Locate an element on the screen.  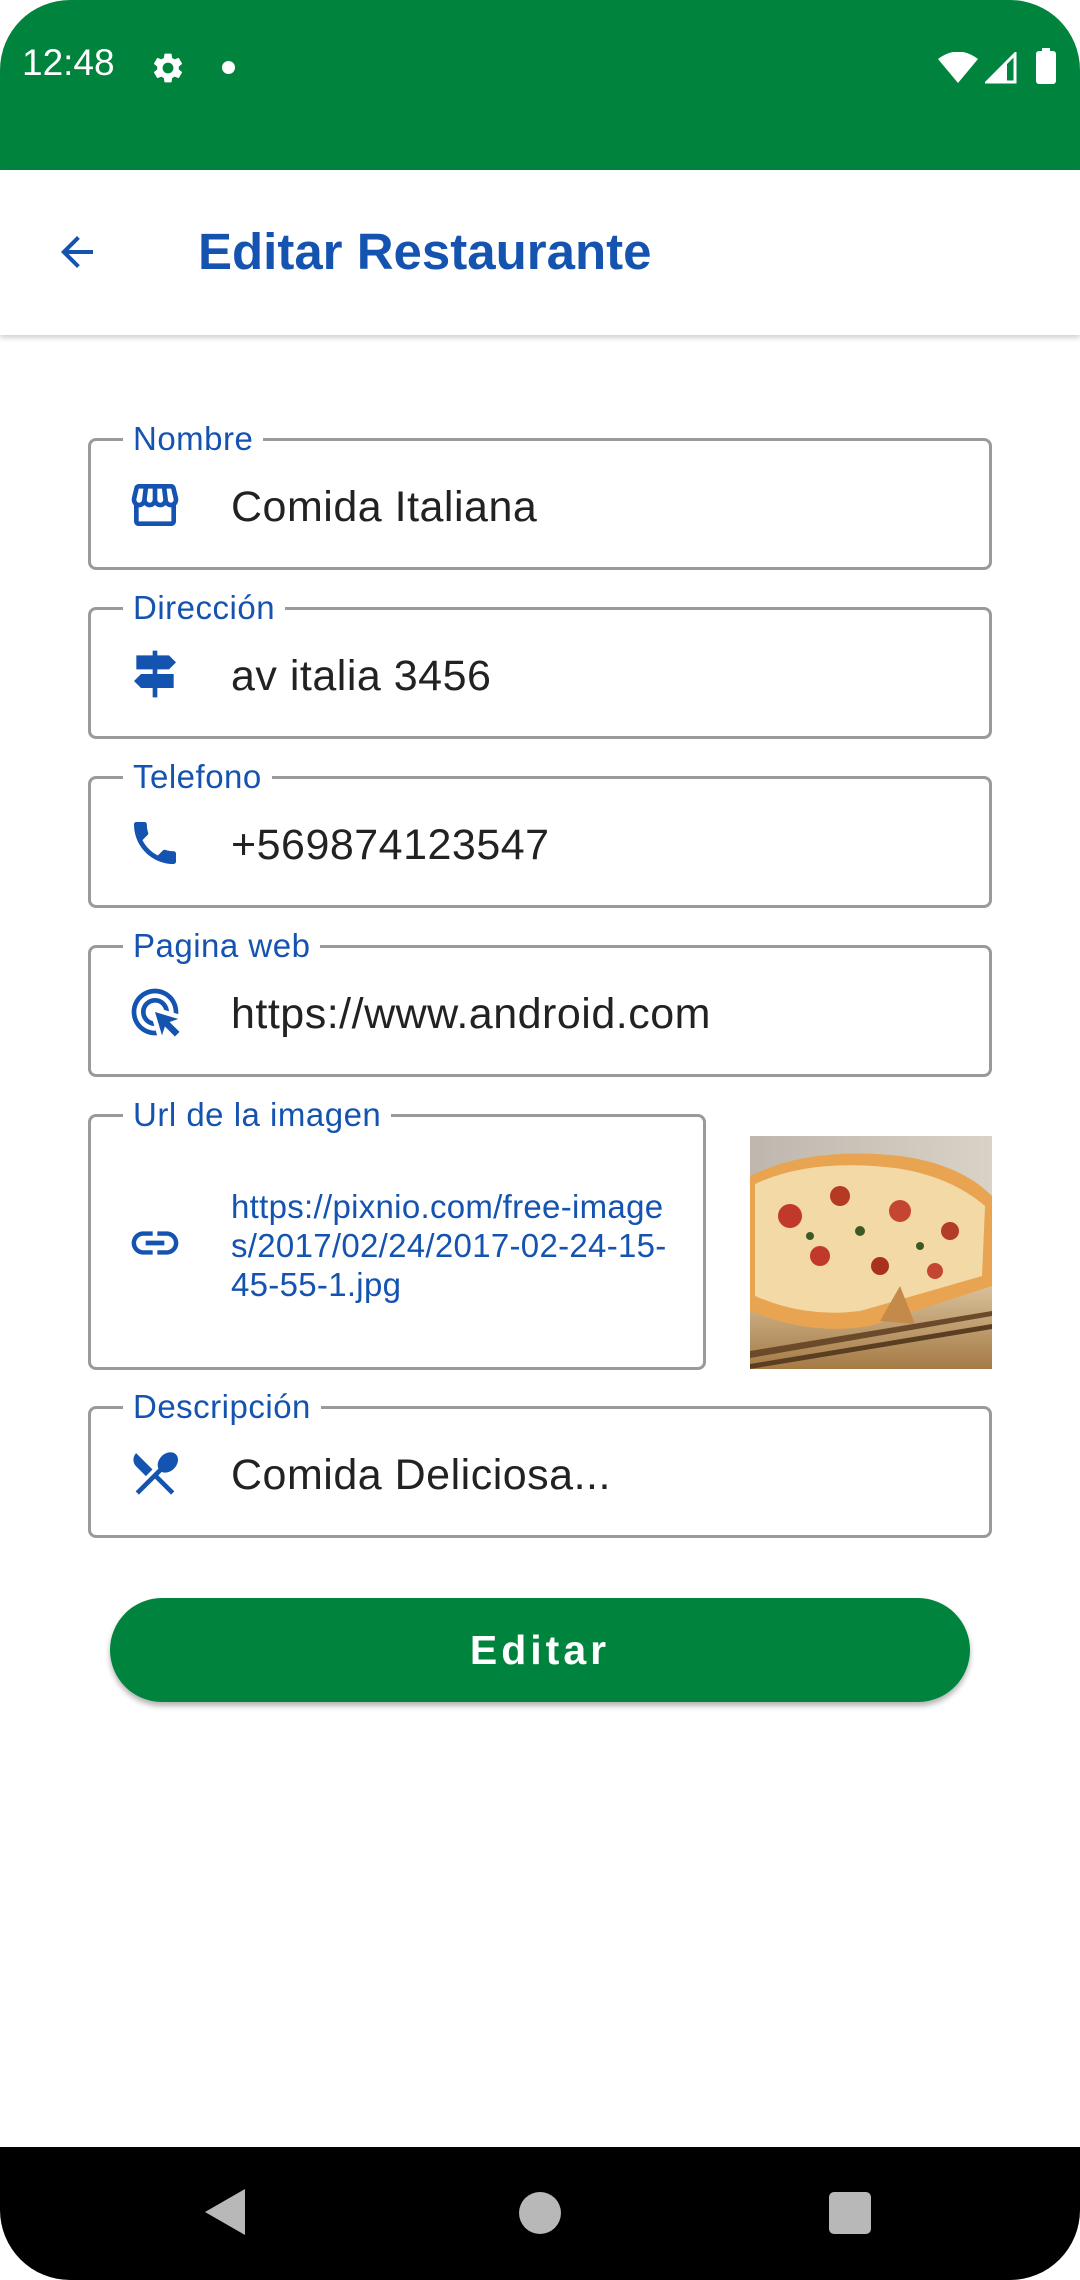
pagina-web-field: Pagina web https://www.android.com is located at coordinates (540, 1001).